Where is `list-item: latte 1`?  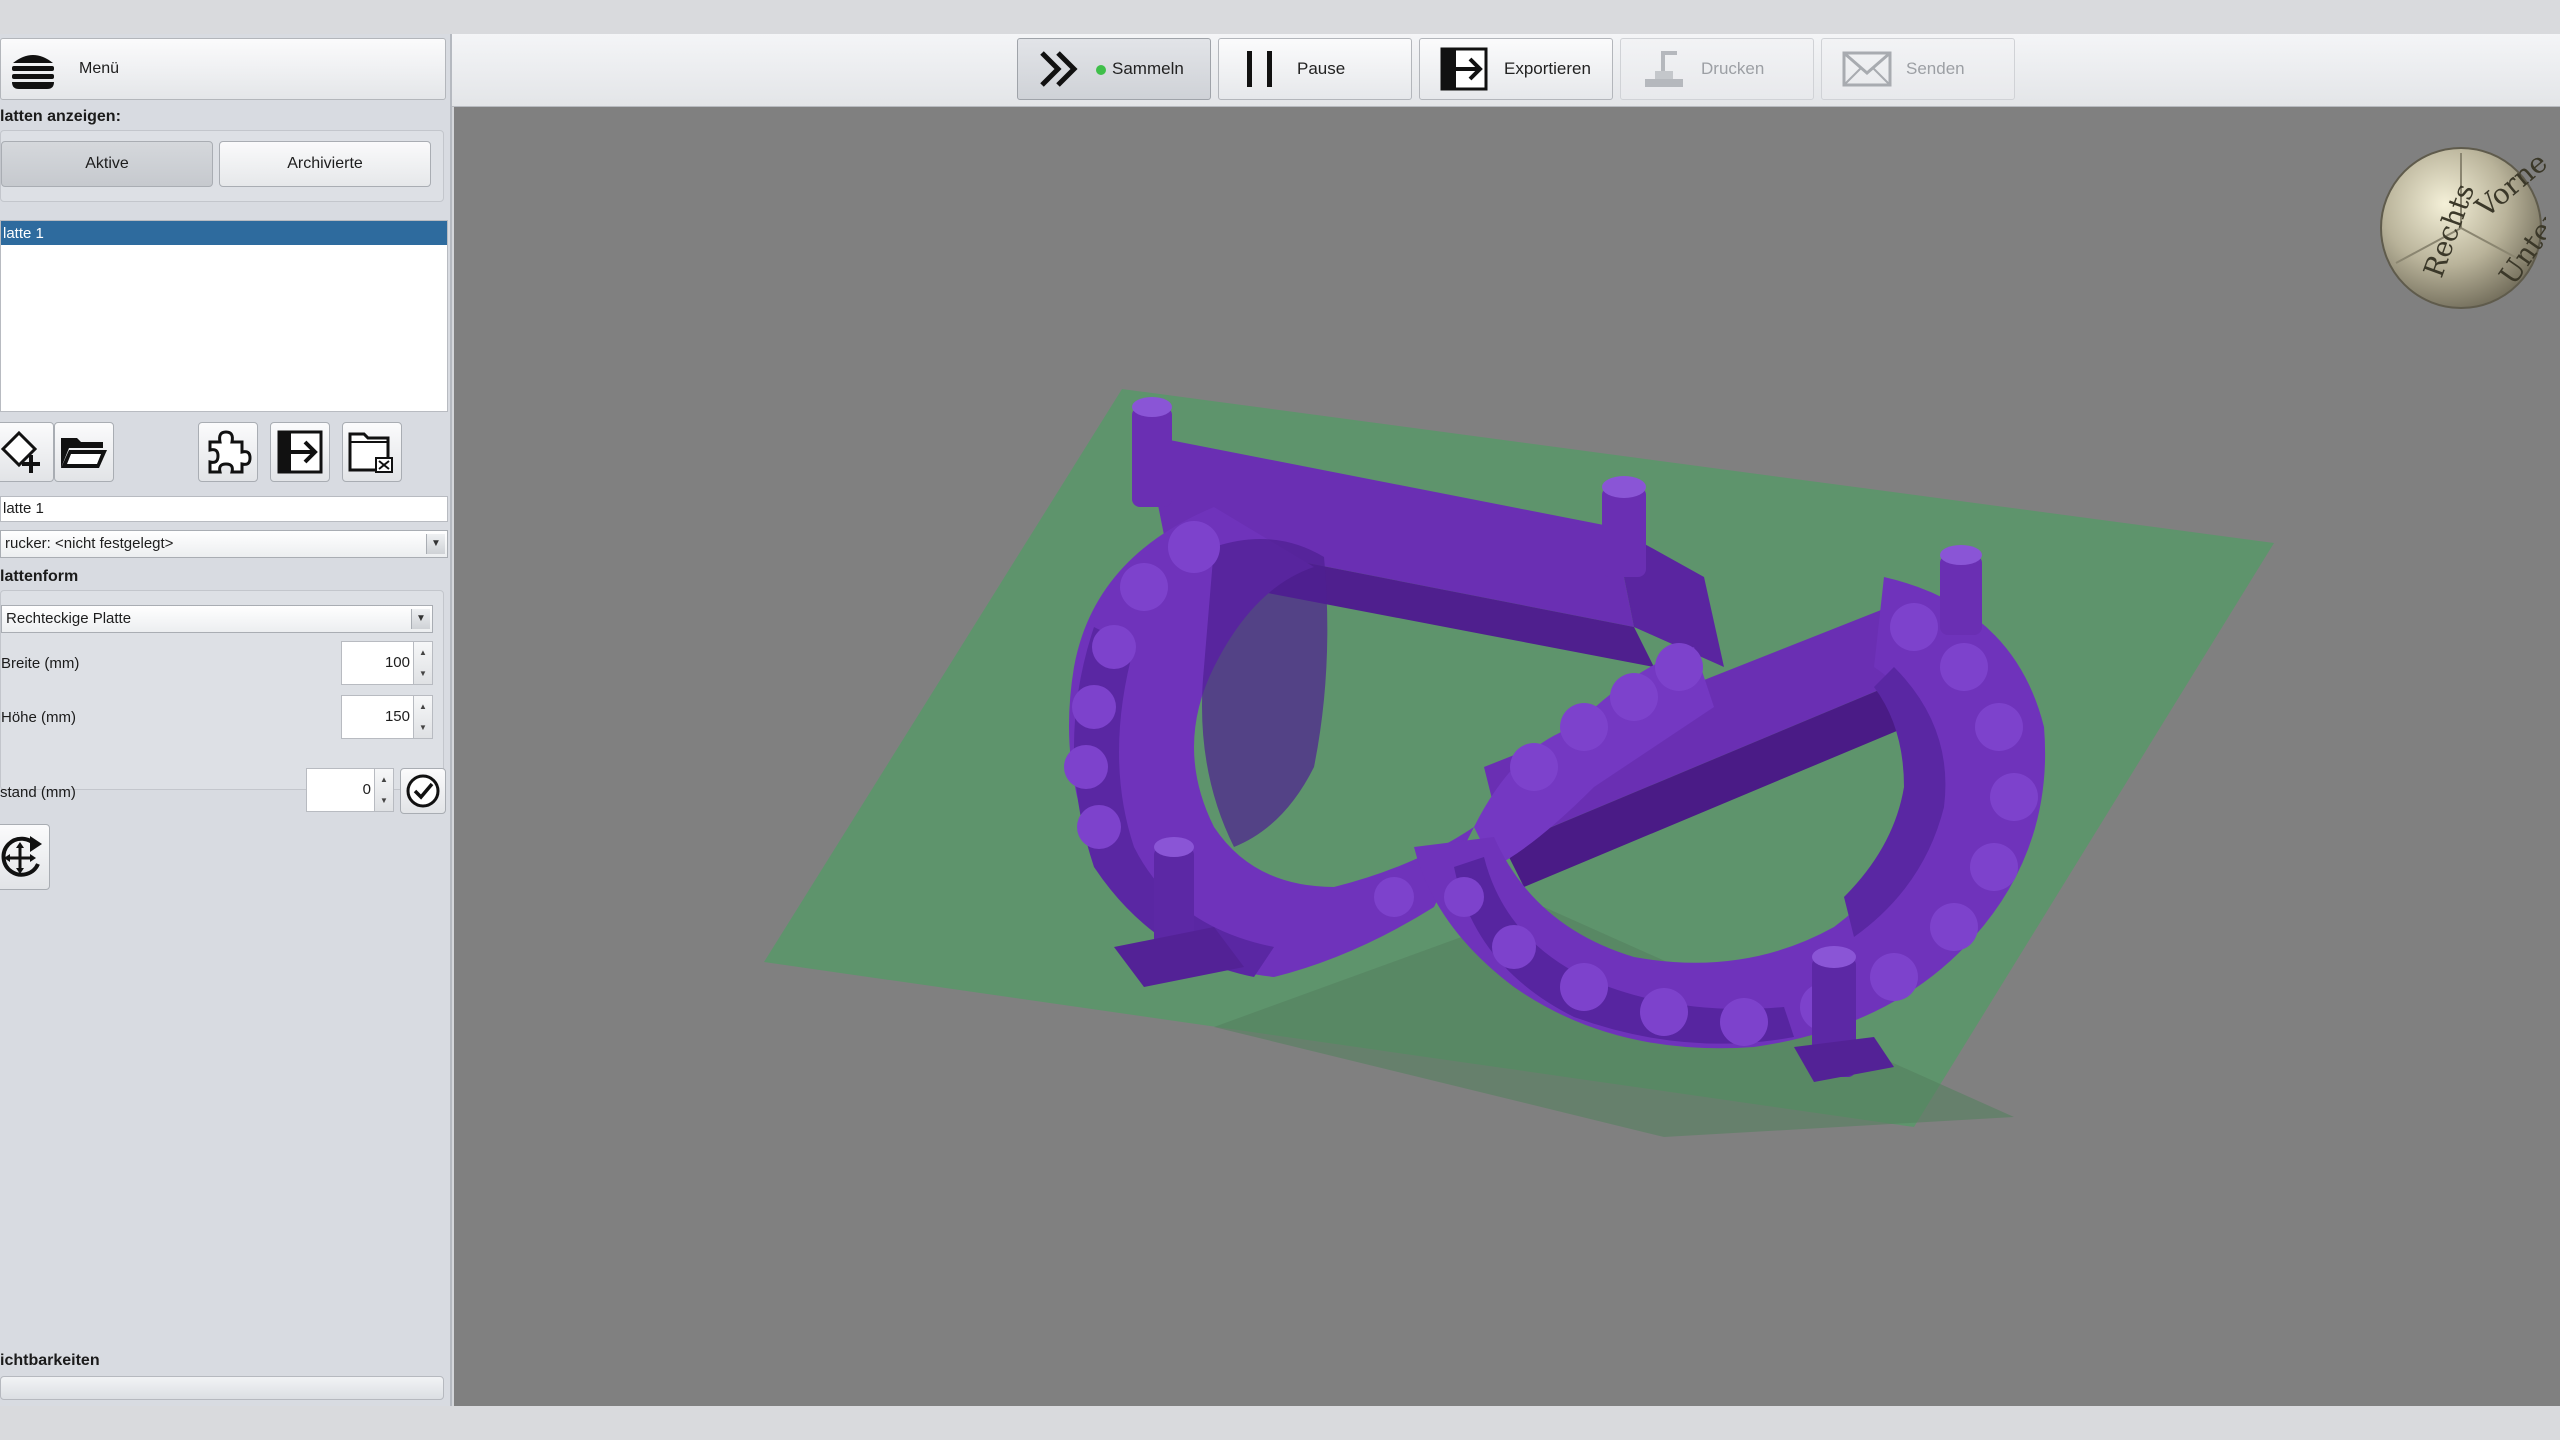
list-item: latte 1 is located at coordinates (224, 233).